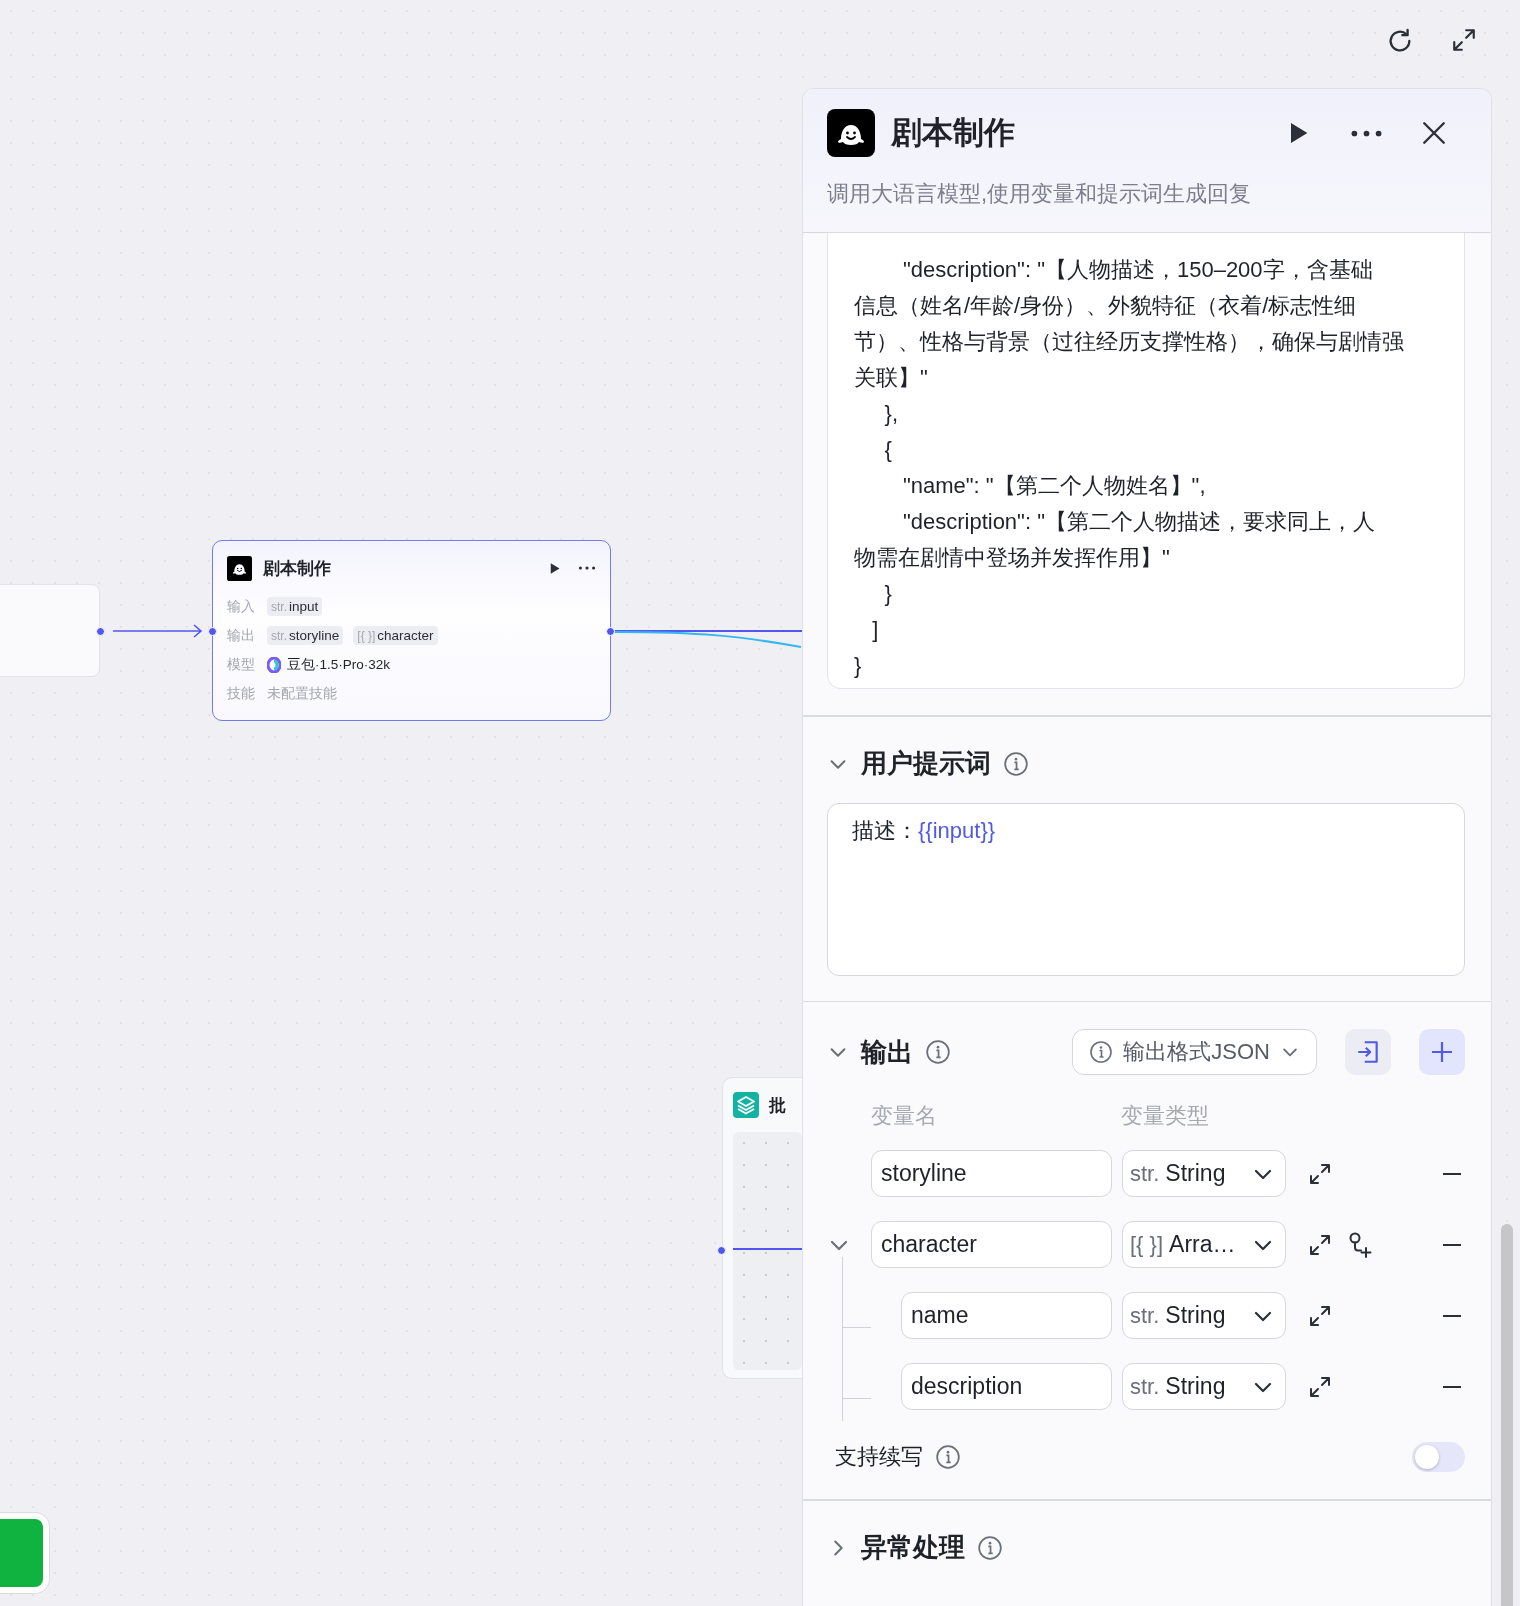 This screenshot has width=1520, height=1606. I want to click on plus-icon, so click(1442, 1052).